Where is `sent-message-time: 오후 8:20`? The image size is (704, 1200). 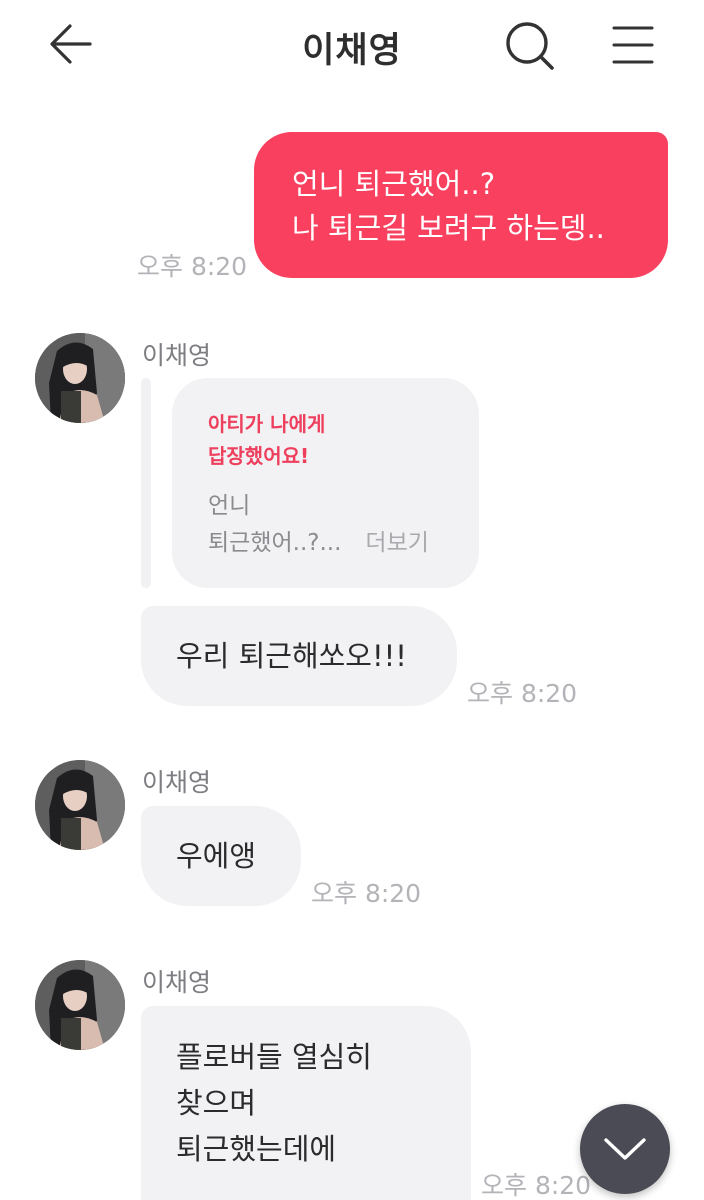
sent-message-time: 오후 8:20 is located at coordinates (192, 266).